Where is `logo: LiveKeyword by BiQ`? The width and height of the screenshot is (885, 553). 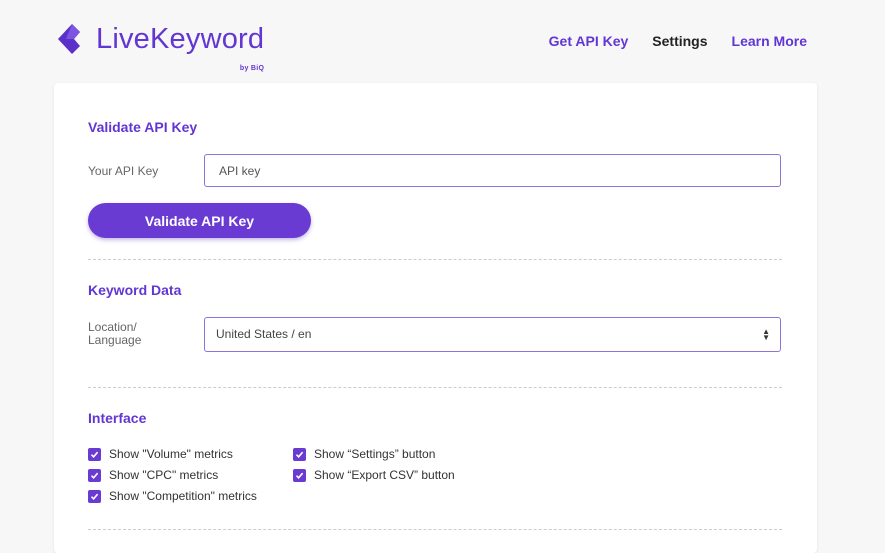
logo: LiveKeyword by BiQ is located at coordinates (159, 47).